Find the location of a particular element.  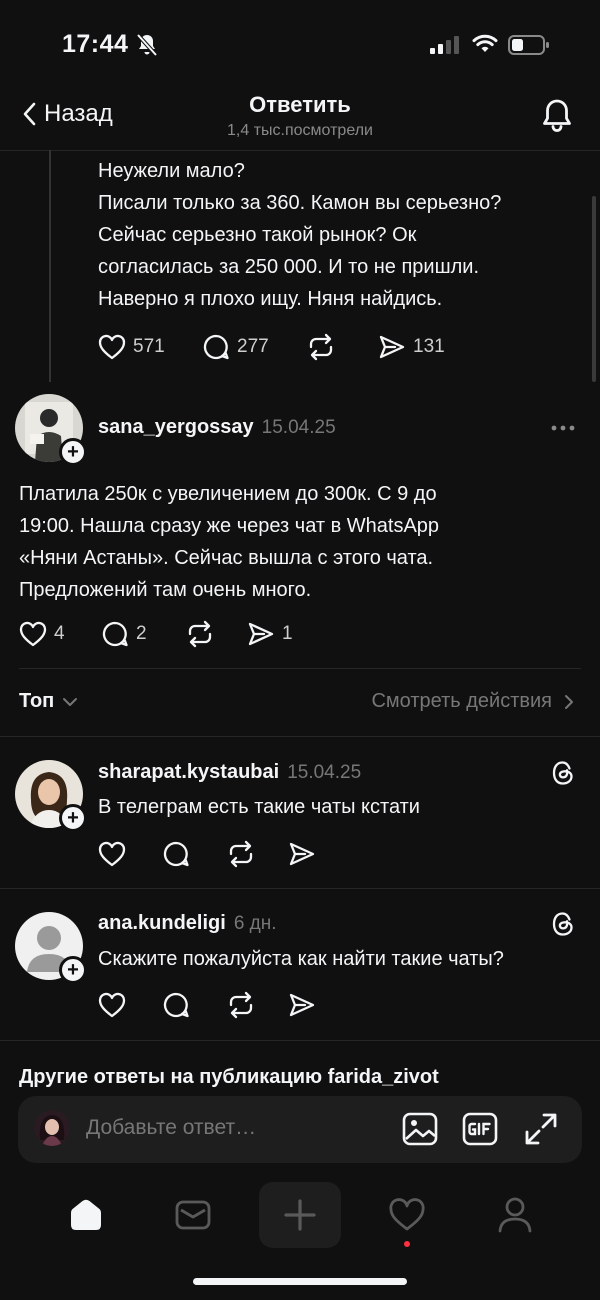

thread-line is located at coordinates (50, 266).